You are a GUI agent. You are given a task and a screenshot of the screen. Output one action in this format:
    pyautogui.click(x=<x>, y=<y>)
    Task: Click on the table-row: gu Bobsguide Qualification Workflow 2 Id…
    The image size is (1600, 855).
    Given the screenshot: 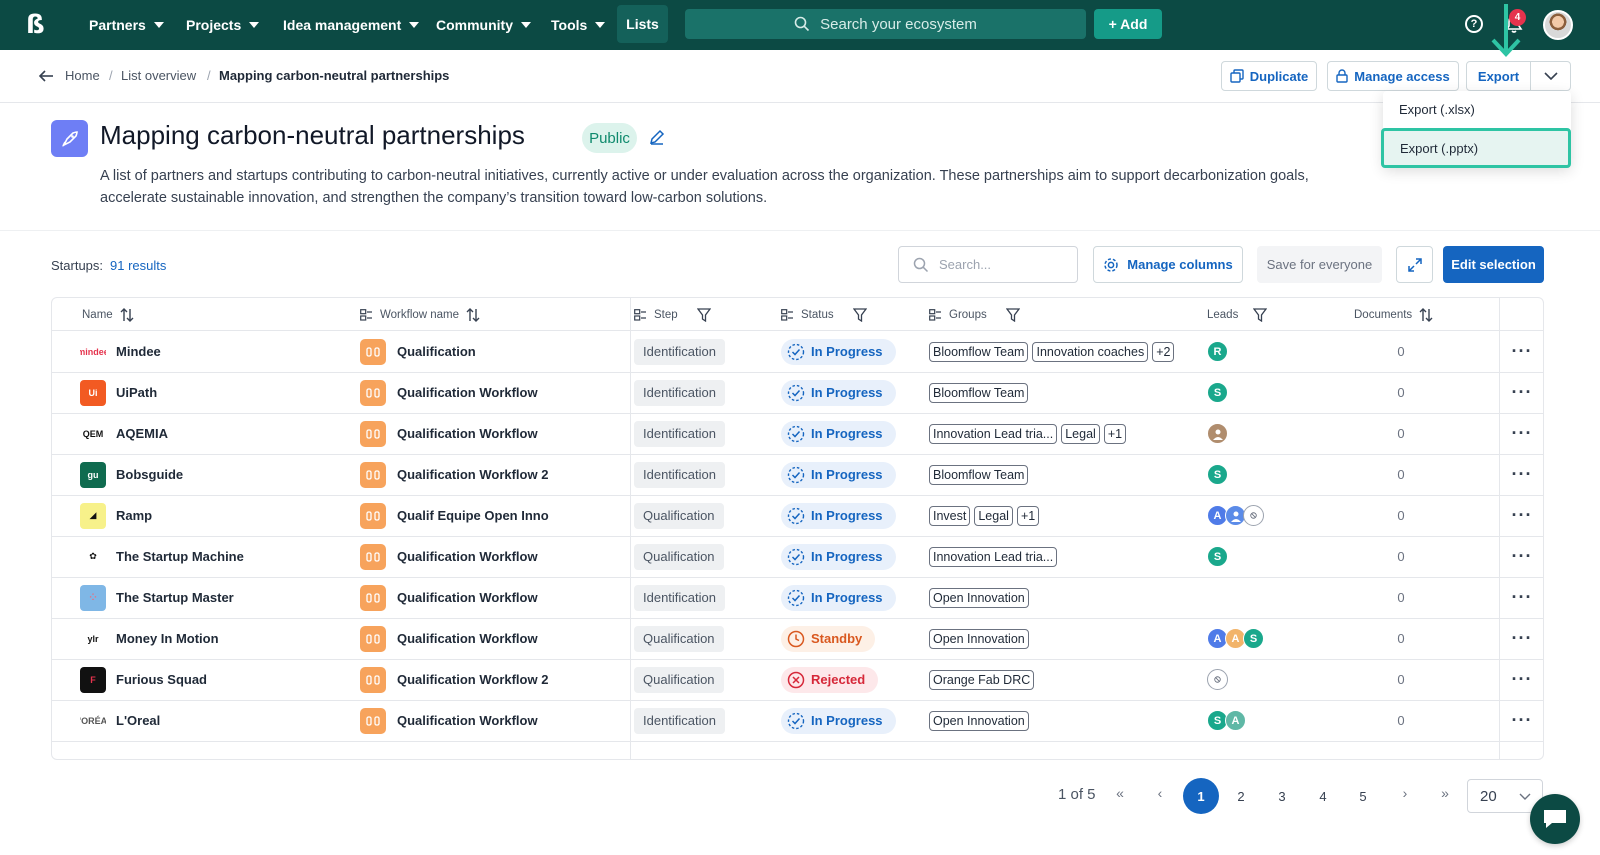 What is the action you would take?
    pyautogui.click(x=797, y=475)
    